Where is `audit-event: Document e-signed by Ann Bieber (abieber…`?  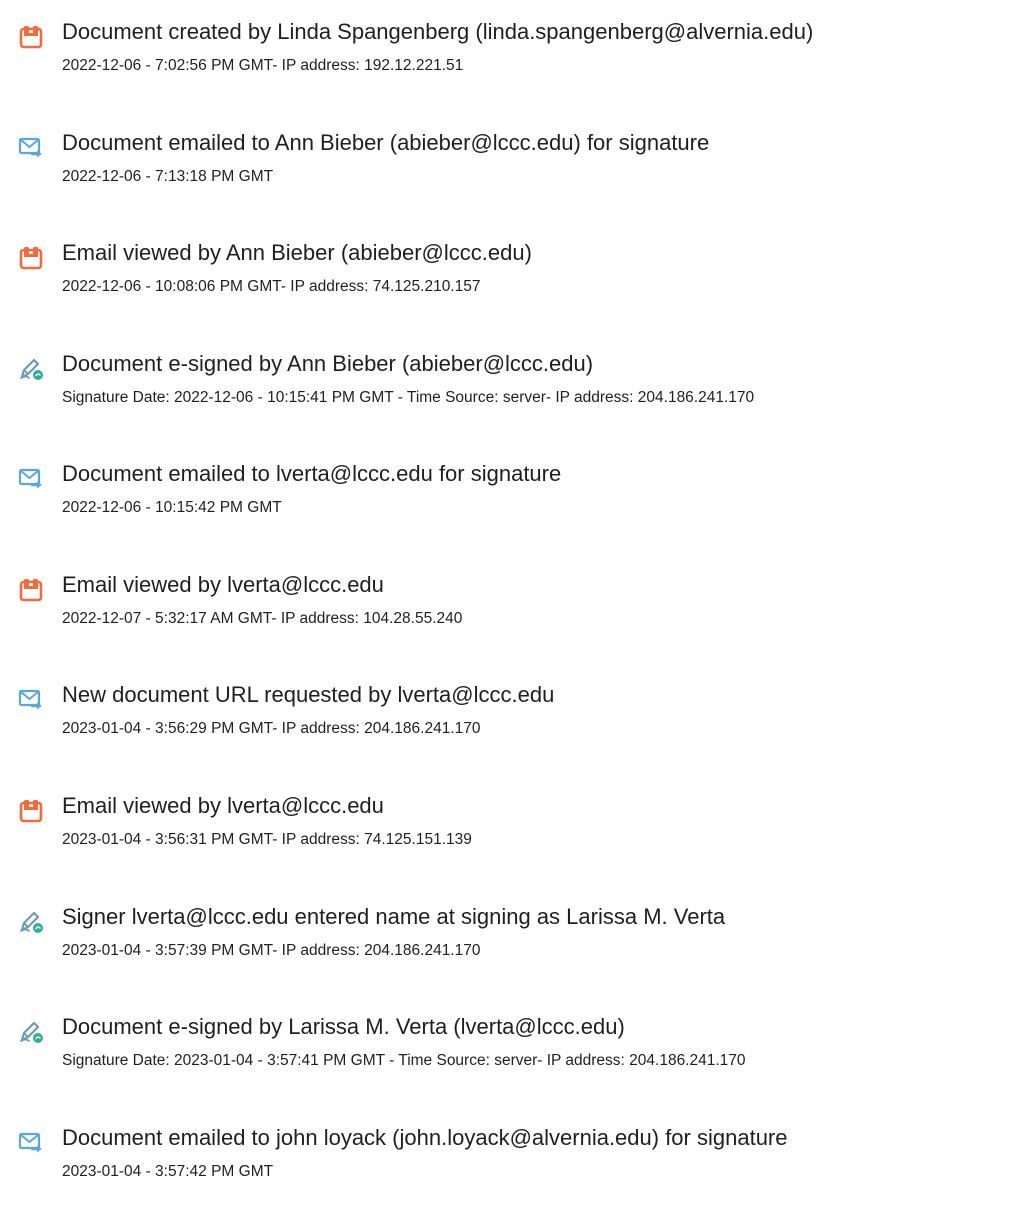
audit-event: Document e-signed by Ann Bieber (abieber… is located at coordinates (507, 390).